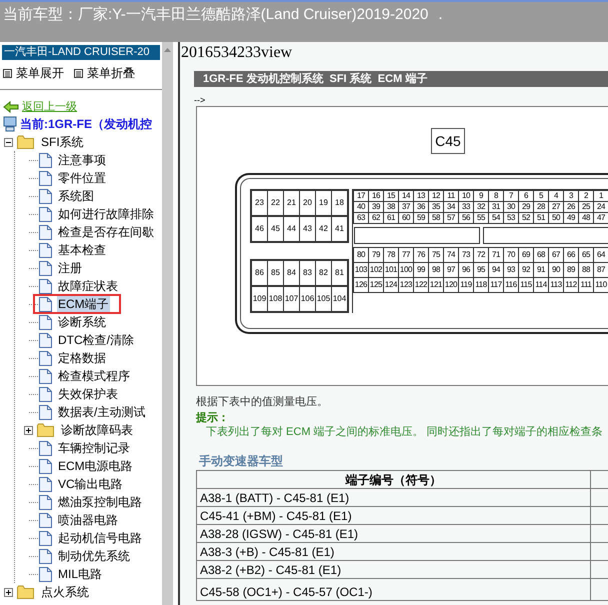  What do you see at coordinates (291, 203) in the screenshot?
I see `pin-number: 21` at bounding box center [291, 203].